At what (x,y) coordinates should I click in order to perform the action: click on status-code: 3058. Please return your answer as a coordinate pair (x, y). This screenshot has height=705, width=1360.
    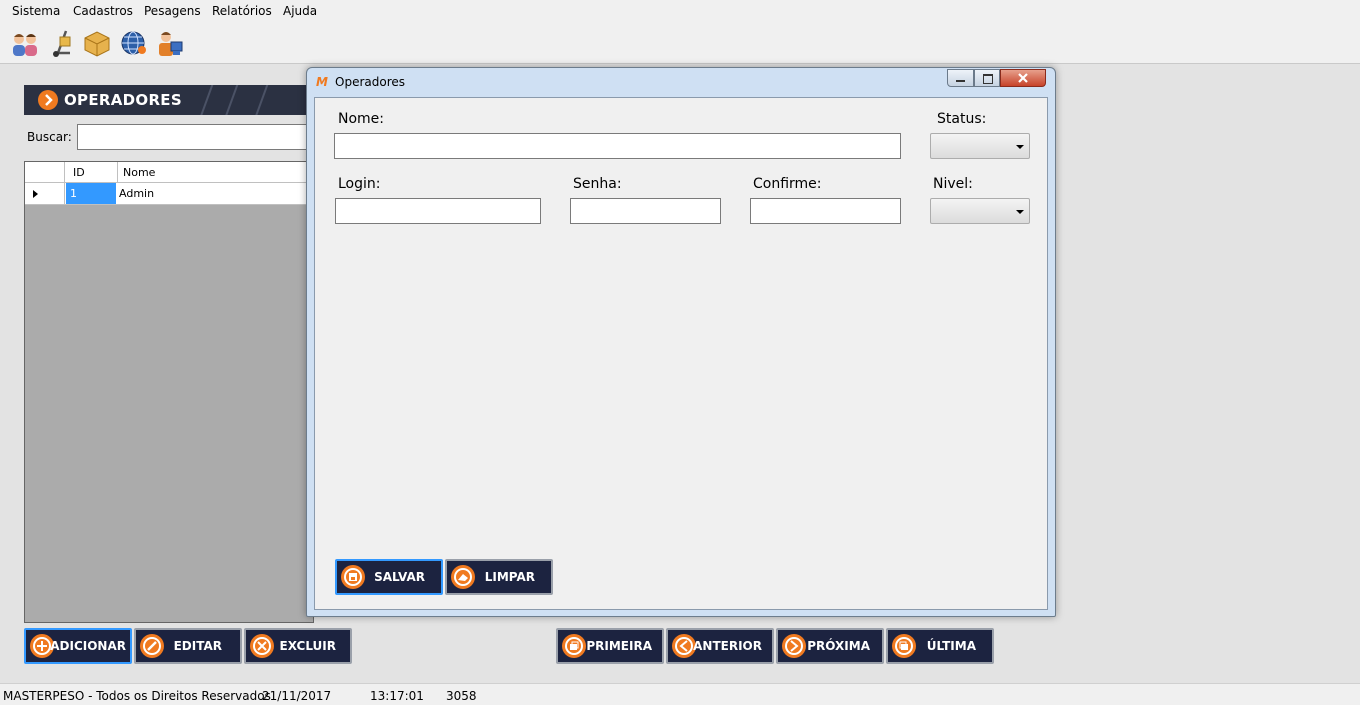
    Looking at the image, I should click on (461, 696).